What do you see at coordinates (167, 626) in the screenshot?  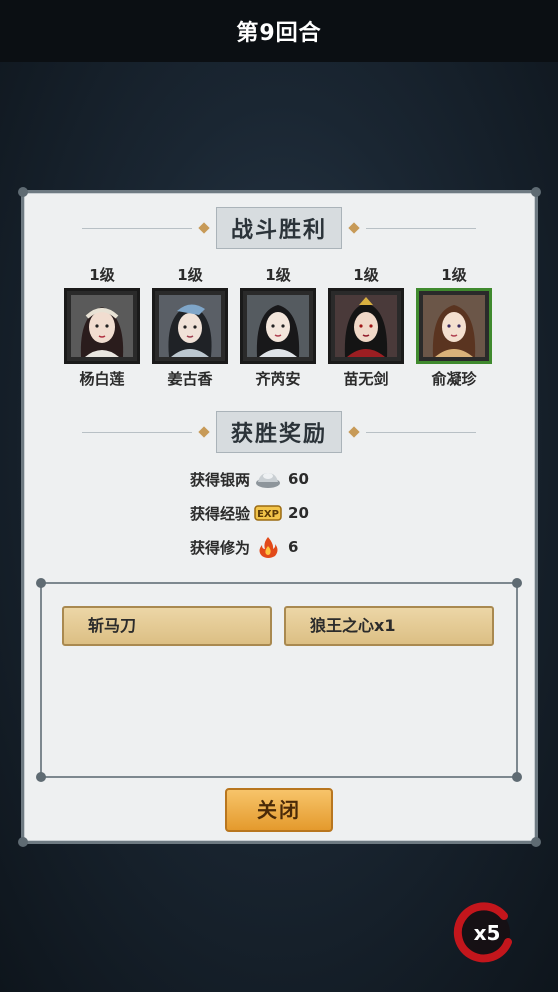 I see `item-slot: 斩马刀` at bounding box center [167, 626].